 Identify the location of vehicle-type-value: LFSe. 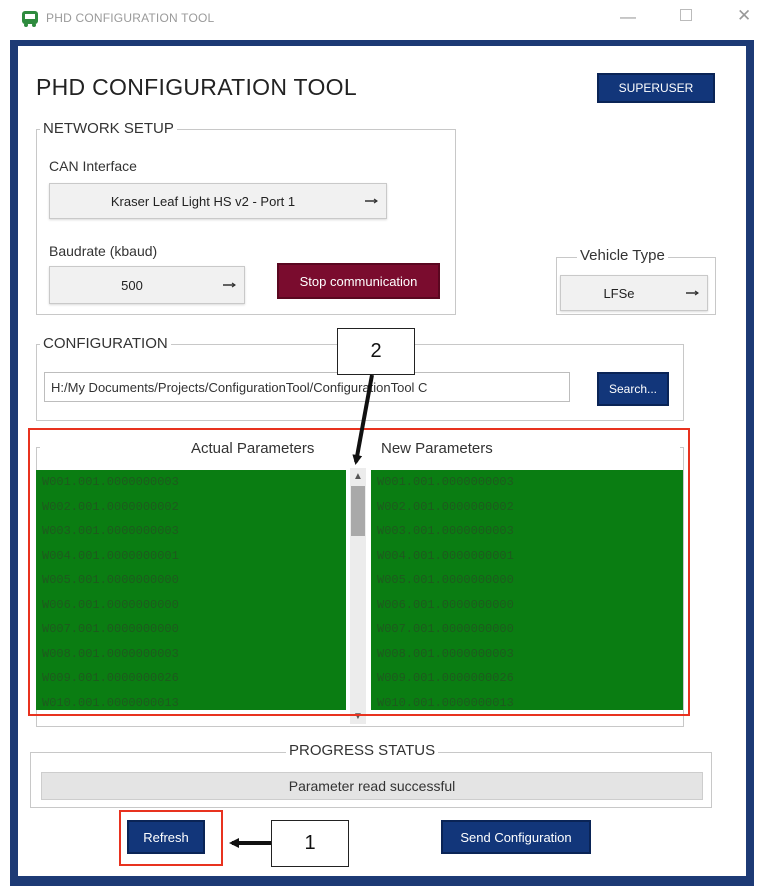
(619, 293).